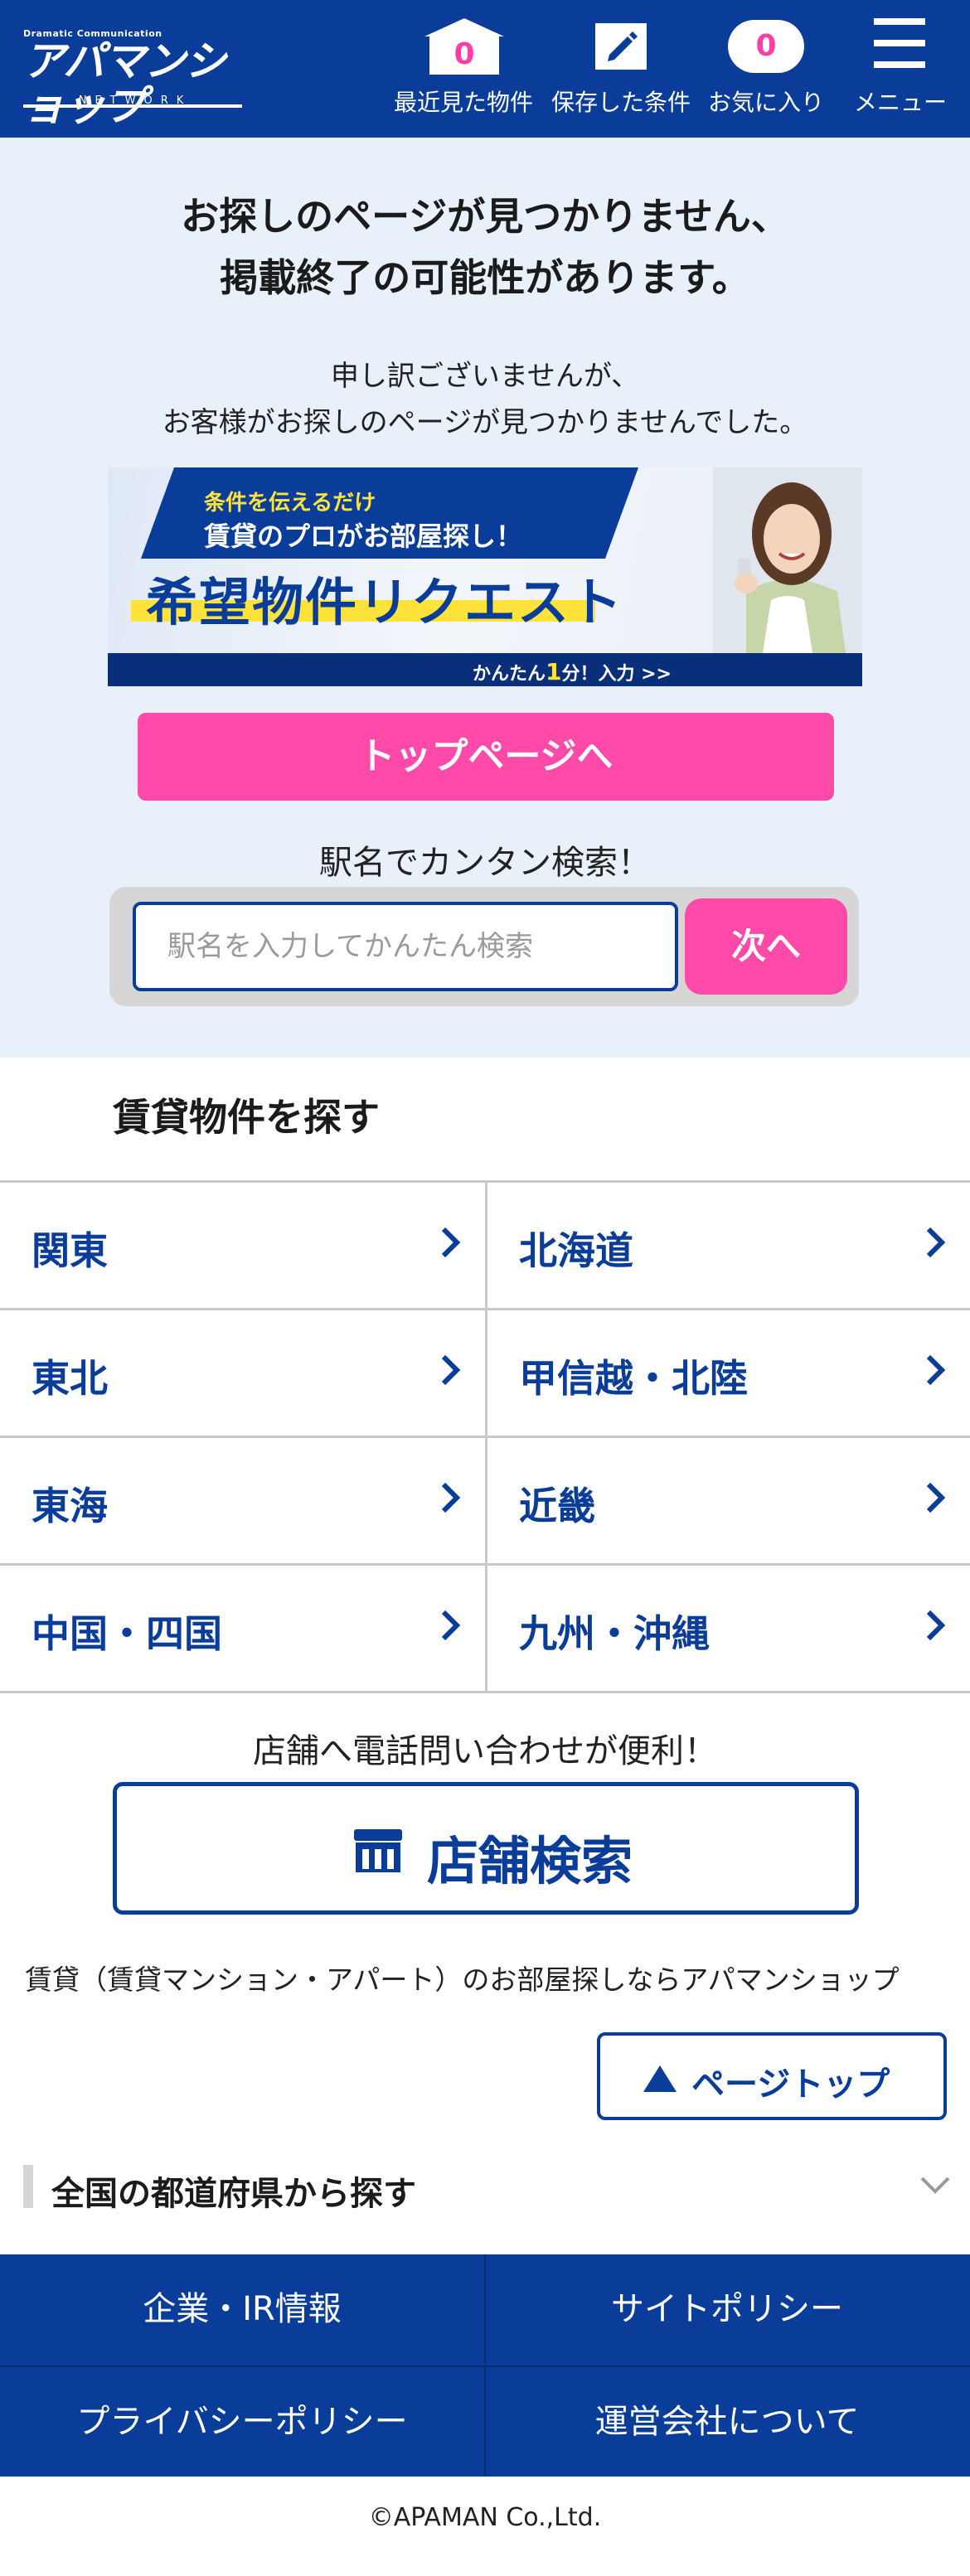 The width and height of the screenshot is (970, 2576). Describe the element at coordinates (727, 1502) in the screenshot. I see `region-kinki: 近畿` at that location.